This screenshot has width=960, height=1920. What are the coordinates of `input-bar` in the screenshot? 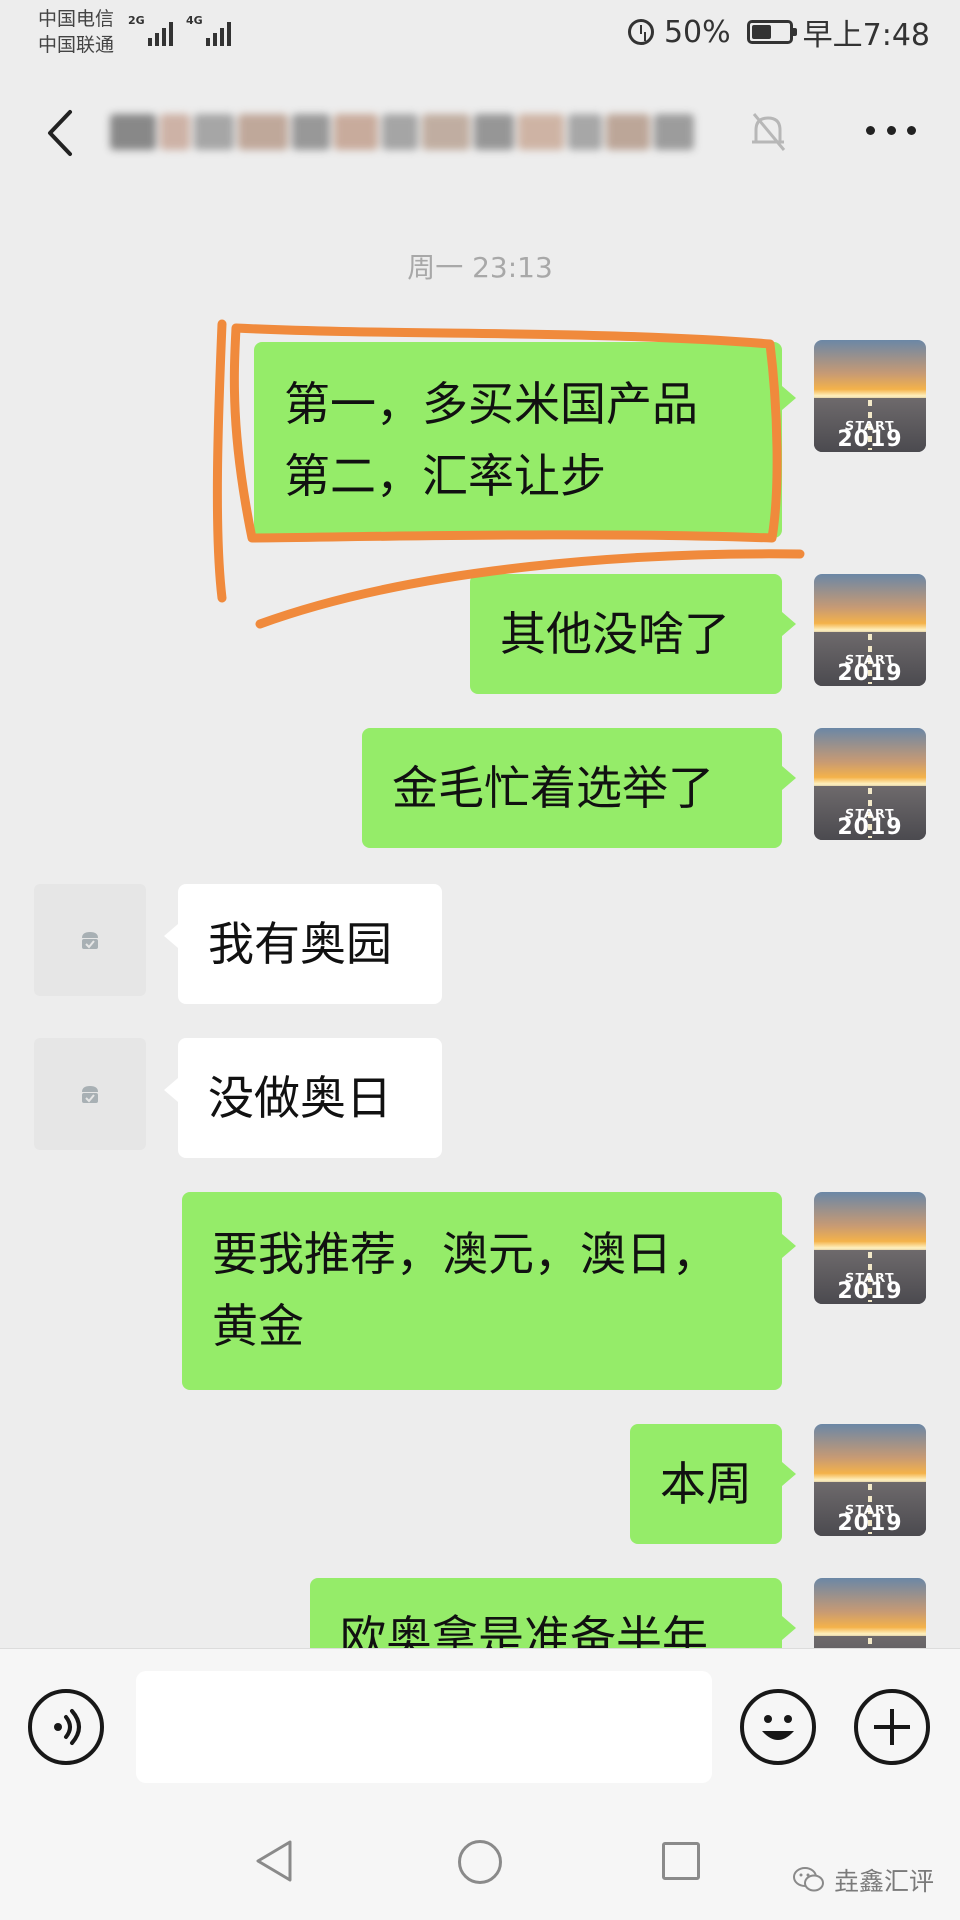 It's located at (480, 1724).